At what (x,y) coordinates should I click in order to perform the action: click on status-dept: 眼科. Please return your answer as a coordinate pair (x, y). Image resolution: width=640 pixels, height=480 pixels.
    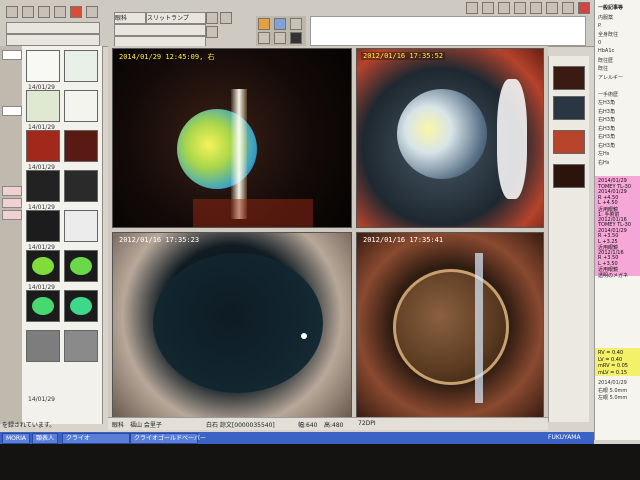
    Looking at the image, I should click on (118, 425).